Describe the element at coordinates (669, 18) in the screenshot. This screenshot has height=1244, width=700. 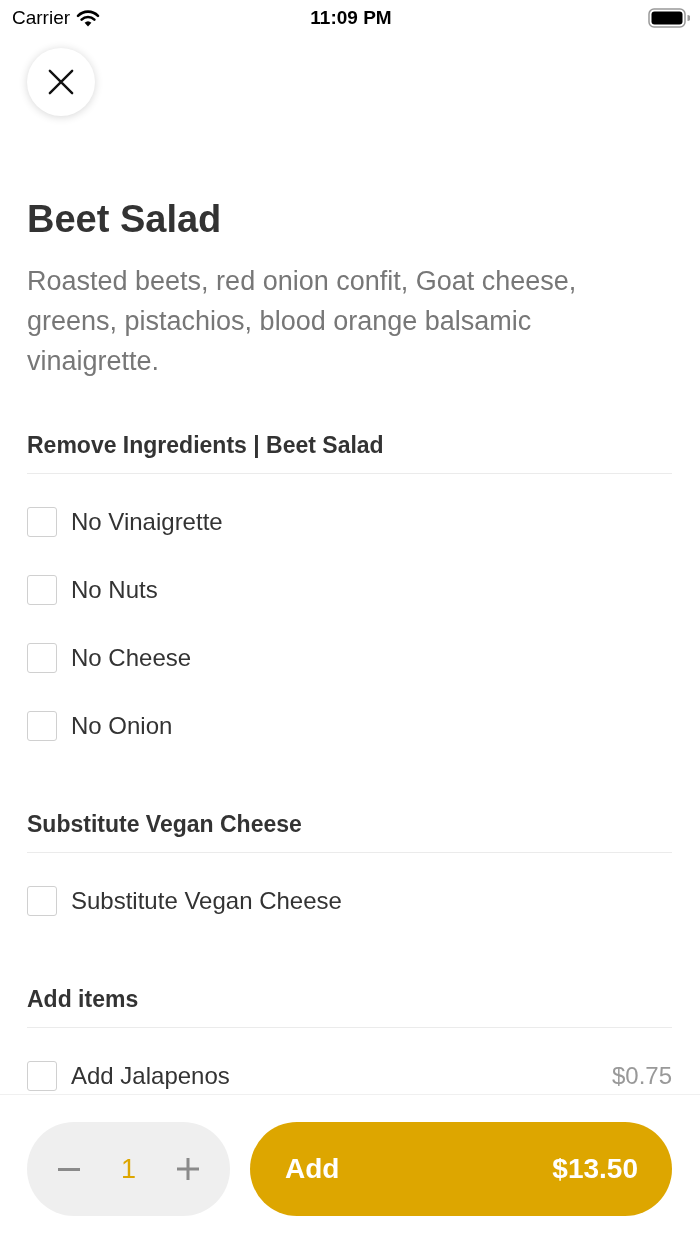
I see `battery-icon` at that location.